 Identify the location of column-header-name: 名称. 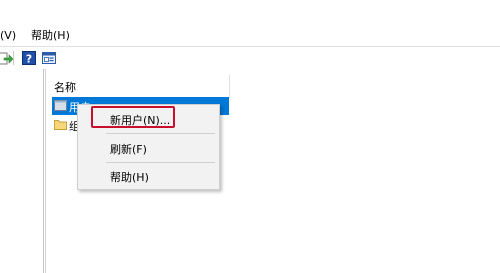
(141, 86).